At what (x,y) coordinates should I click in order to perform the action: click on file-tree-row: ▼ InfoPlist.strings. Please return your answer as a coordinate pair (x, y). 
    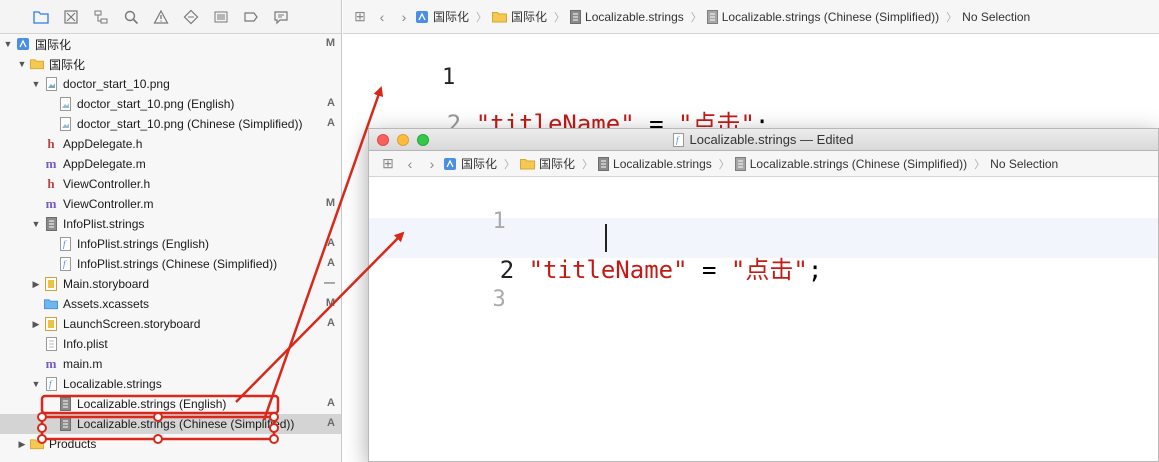
    Looking at the image, I should click on (170, 224).